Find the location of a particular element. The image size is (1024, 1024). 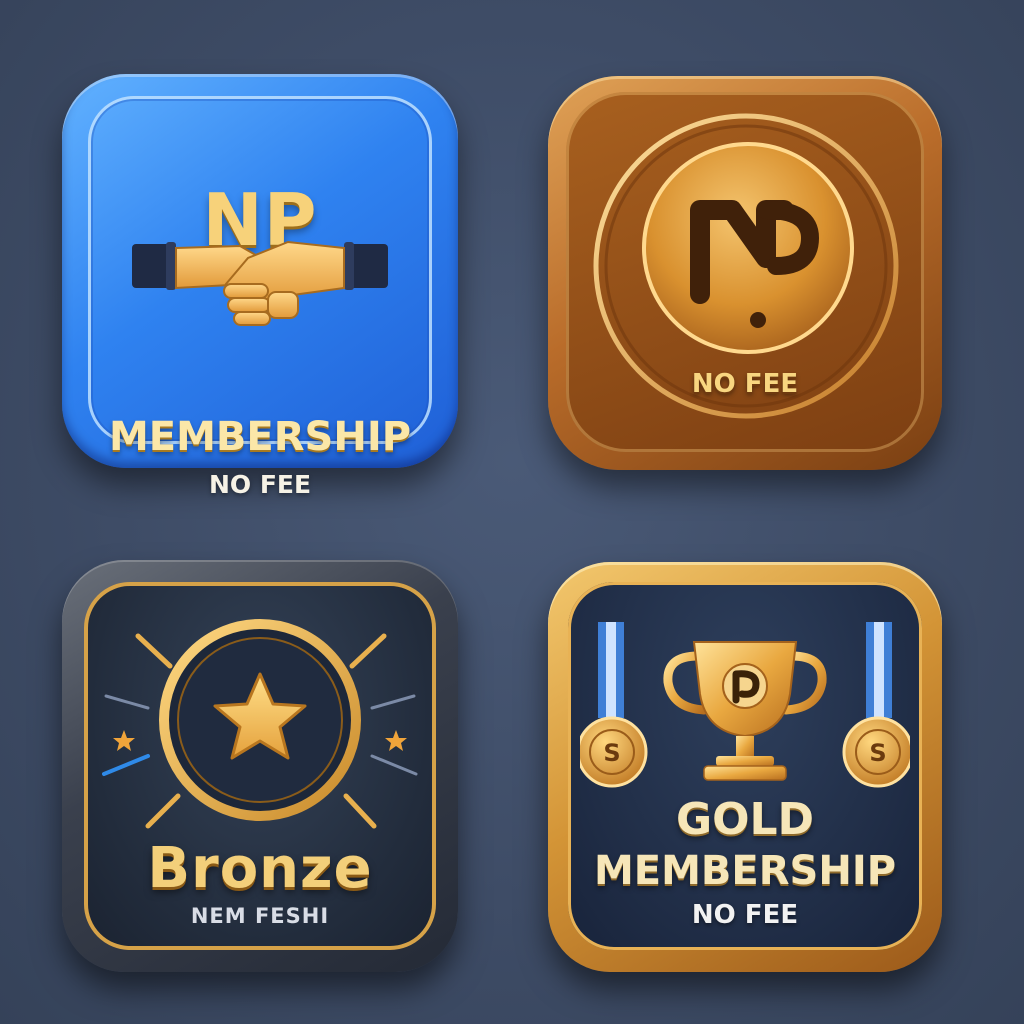

np-coin-badge: NO FEE is located at coordinates (745, 273).